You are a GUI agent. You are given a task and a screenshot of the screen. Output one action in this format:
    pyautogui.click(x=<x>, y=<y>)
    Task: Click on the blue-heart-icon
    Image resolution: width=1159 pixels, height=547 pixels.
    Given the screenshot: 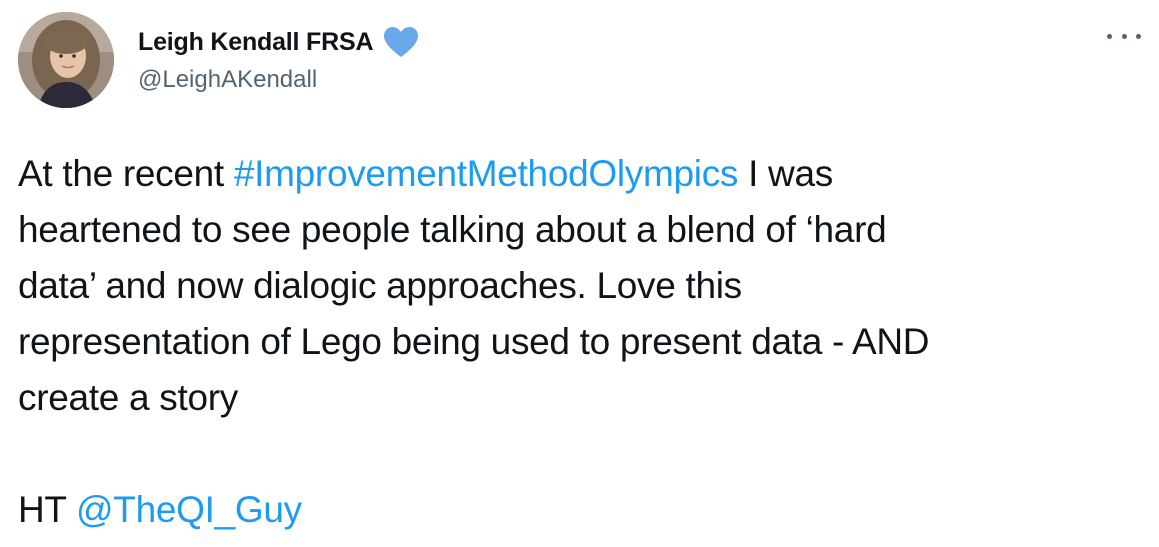 What is the action you would take?
    pyautogui.click(x=401, y=42)
    